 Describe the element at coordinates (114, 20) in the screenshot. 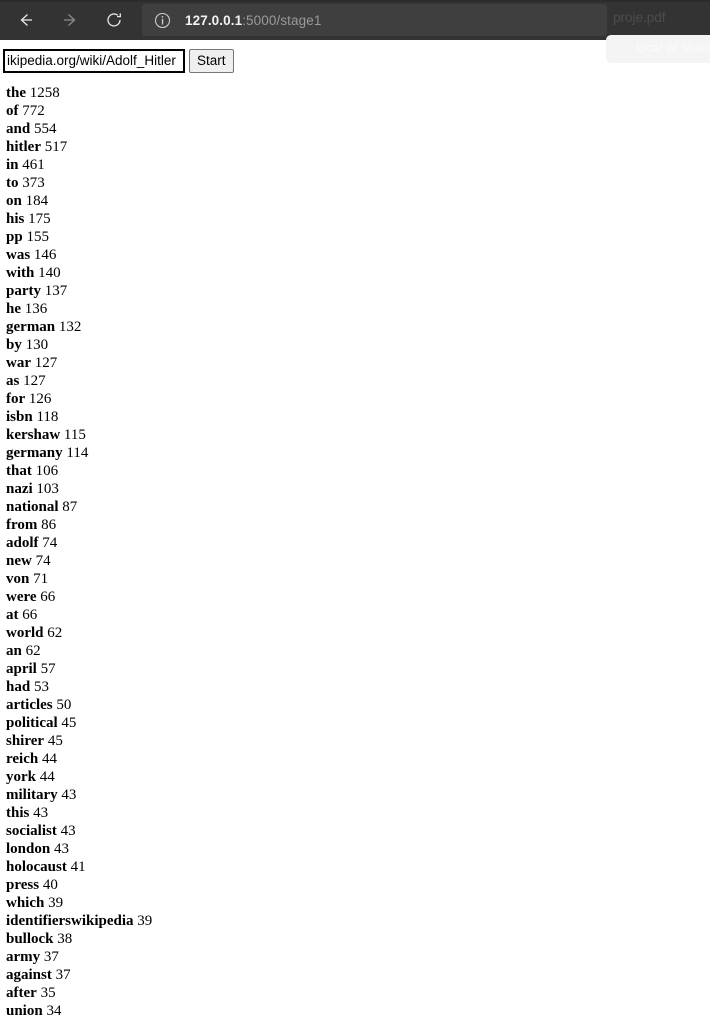

I see `reload-button` at that location.